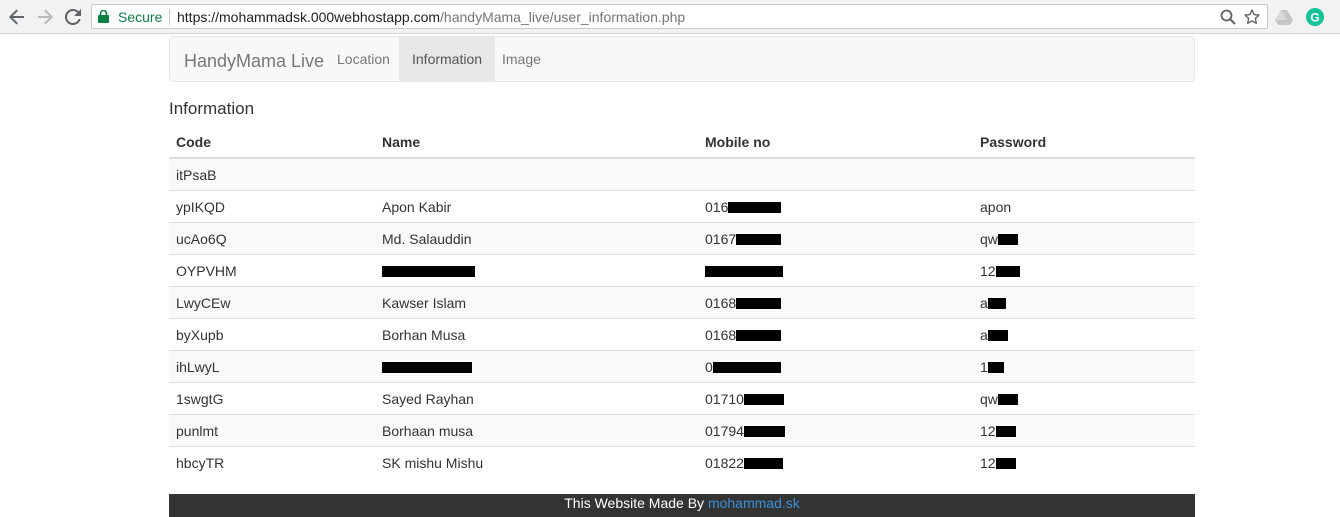 This screenshot has width=1340, height=517. Describe the element at coordinates (717, 206) in the screenshot. I see `cell-mobile-text: 016` at that location.